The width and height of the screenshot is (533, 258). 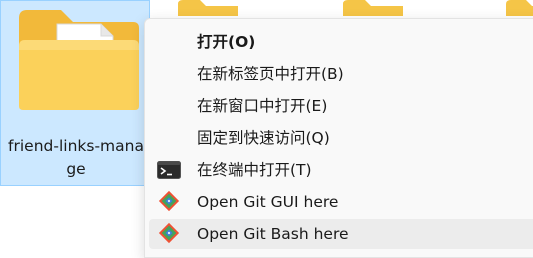 What do you see at coordinates (273, 234) in the screenshot?
I see `menu-item-label: Open Git Bash here` at bounding box center [273, 234].